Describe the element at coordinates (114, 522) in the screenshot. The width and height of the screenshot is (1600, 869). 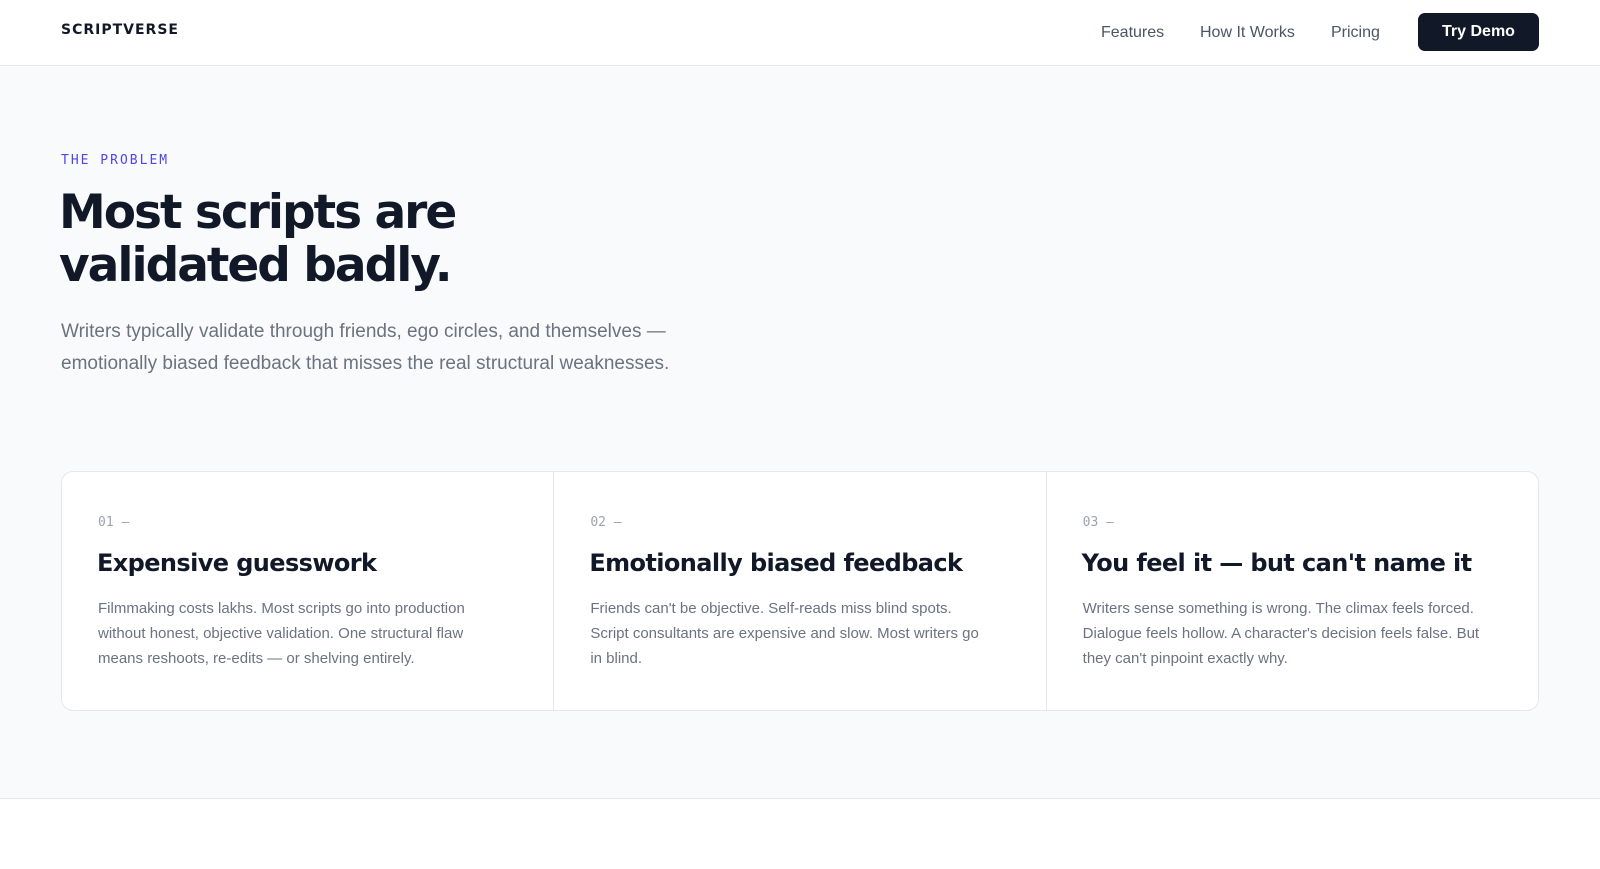
I see `card-number: 01 —` at that location.